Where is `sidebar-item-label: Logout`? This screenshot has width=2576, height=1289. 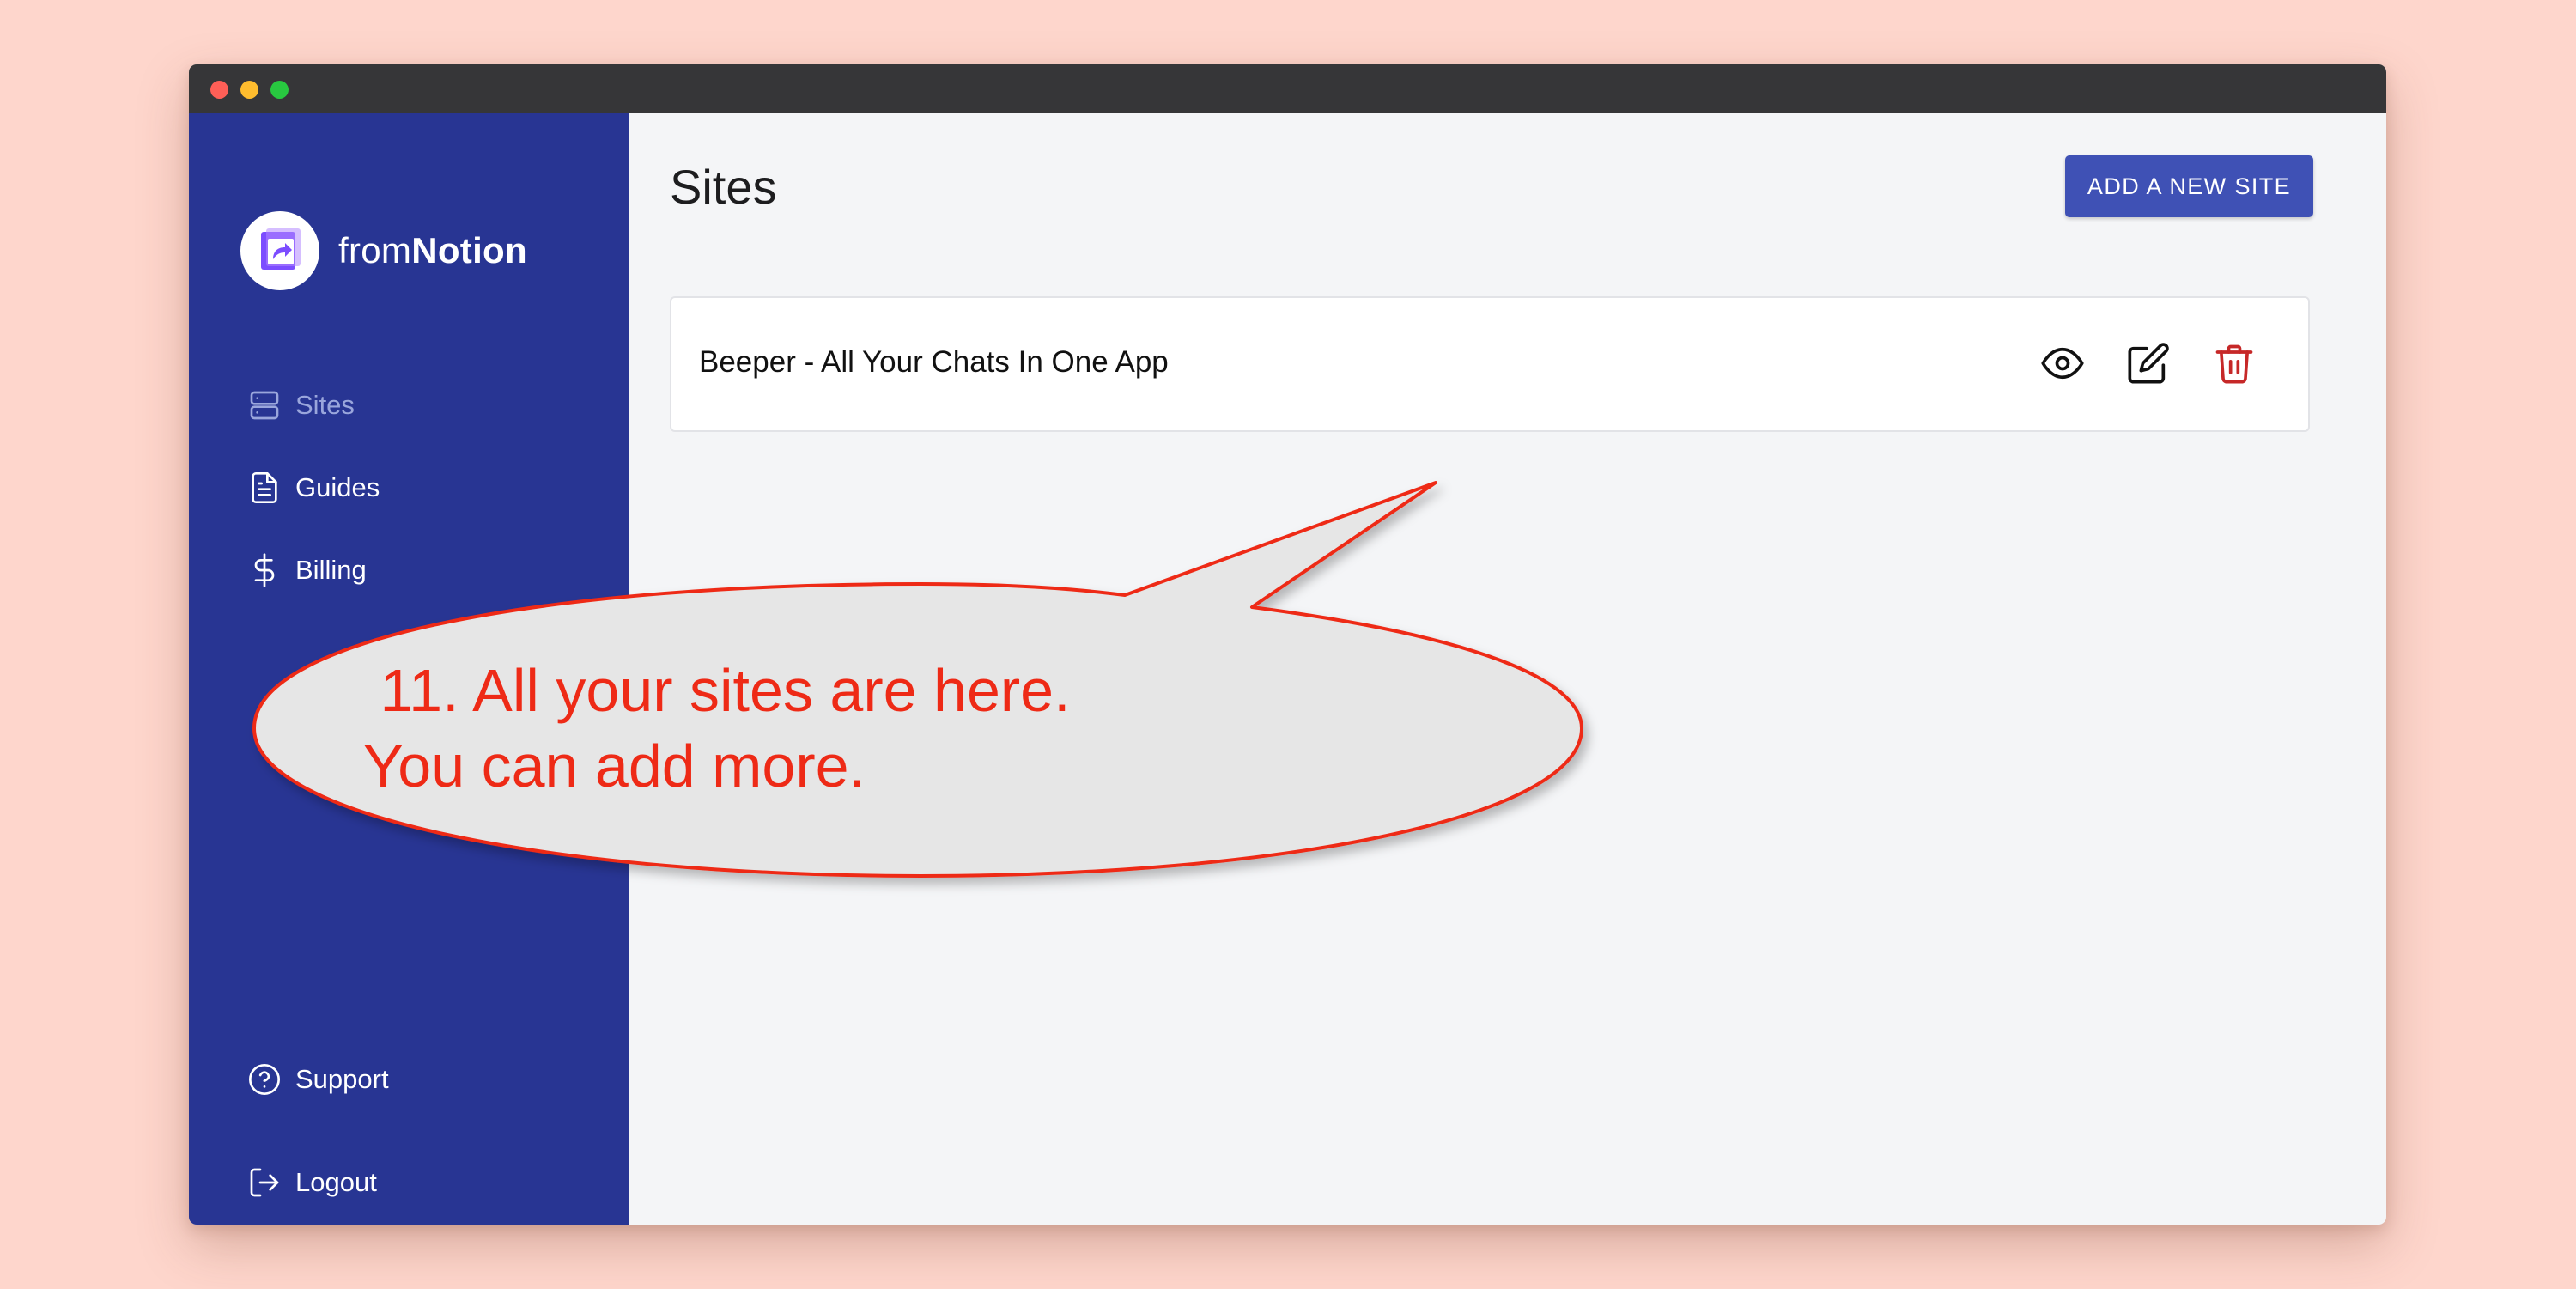 sidebar-item-label: Logout is located at coordinates (336, 1182).